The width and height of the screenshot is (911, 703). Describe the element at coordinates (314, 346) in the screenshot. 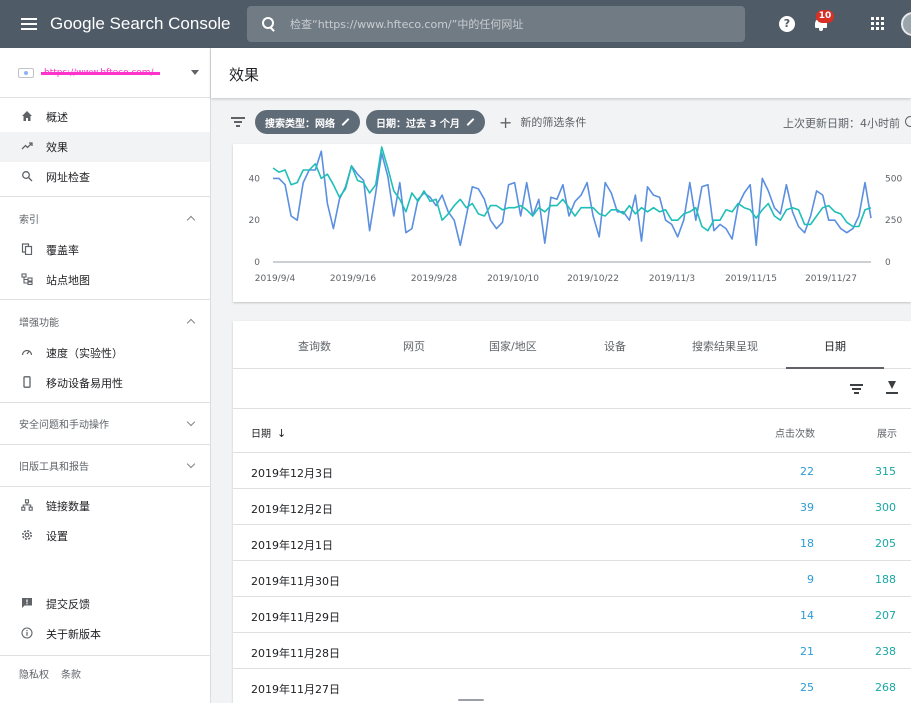

I see `tab-queries: 查询数` at that location.